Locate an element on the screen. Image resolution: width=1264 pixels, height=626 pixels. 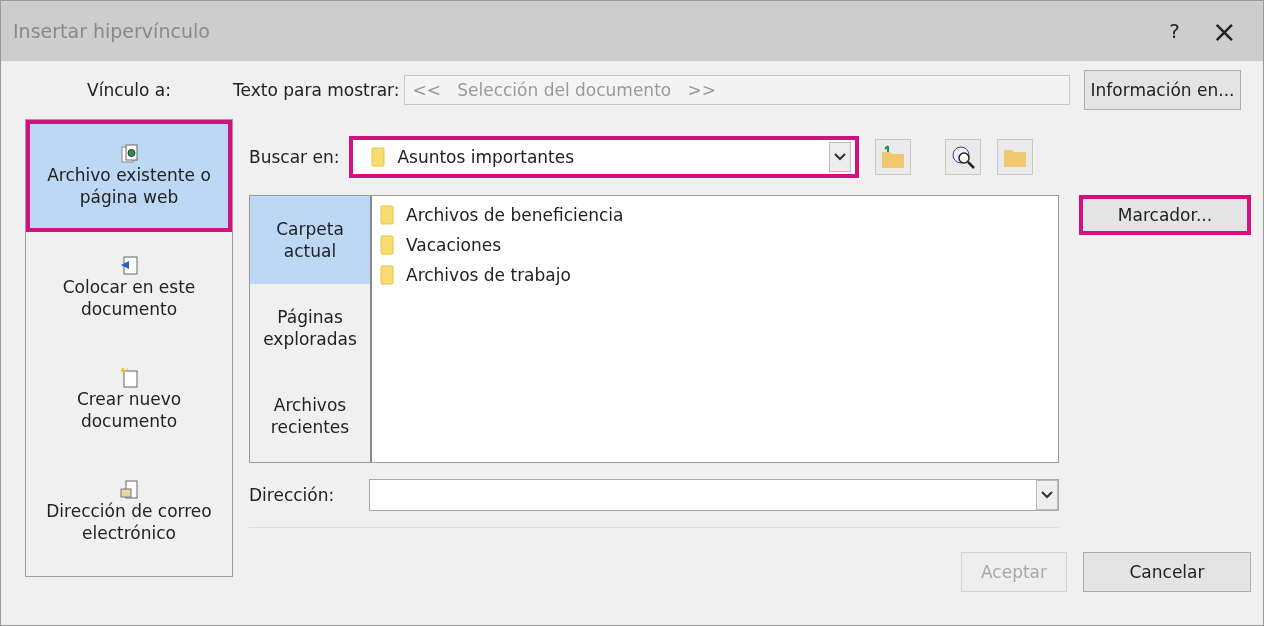
sidebar-item: Crear nuevo documento is located at coordinates (129, 400).